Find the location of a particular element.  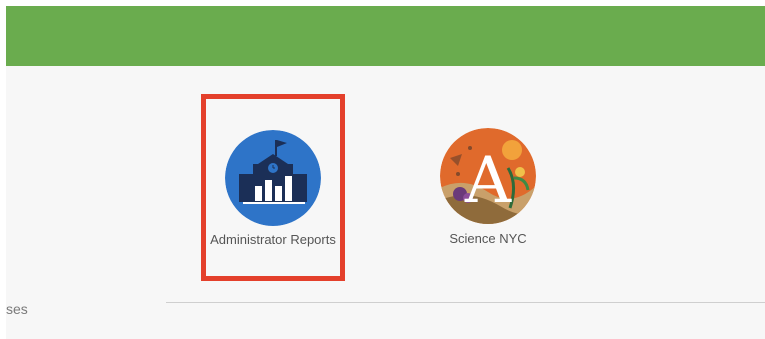

sidebar-partial-label: ses is located at coordinates (17, 309).